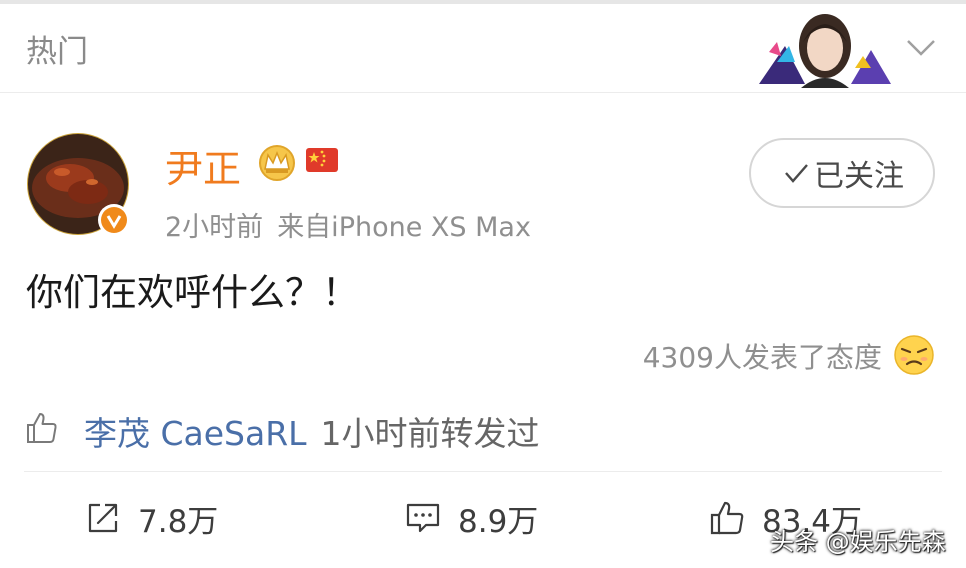 This screenshot has height=568, width=966. Describe the element at coordinates (921, 47) in the screenshot. I see `chevron-down-icon` at that location.